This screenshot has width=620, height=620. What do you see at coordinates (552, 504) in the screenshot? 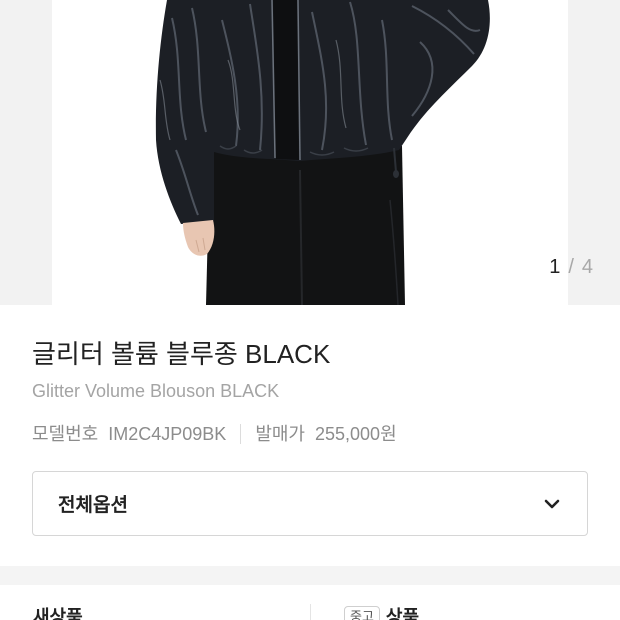
I see `chevron-down-icon` at bounding box center [552, 504].